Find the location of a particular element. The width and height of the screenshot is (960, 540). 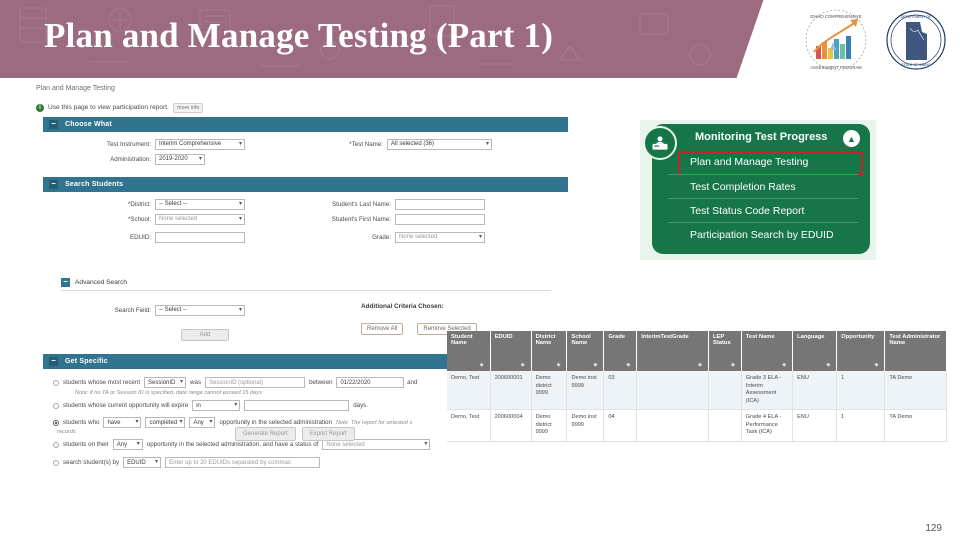

column-district-name: District Name ◆ is located at coordinates (549, 351).